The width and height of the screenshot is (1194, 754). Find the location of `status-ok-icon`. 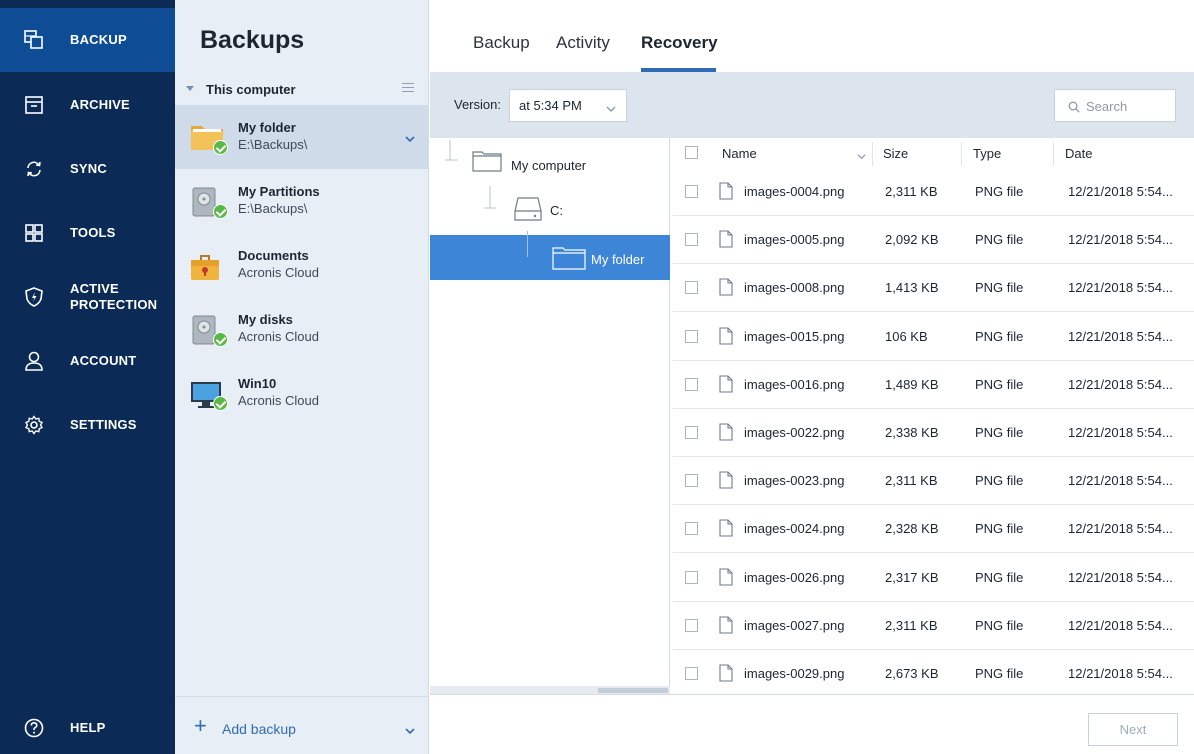

status-ok-icon is located at coordinates (220, 211).